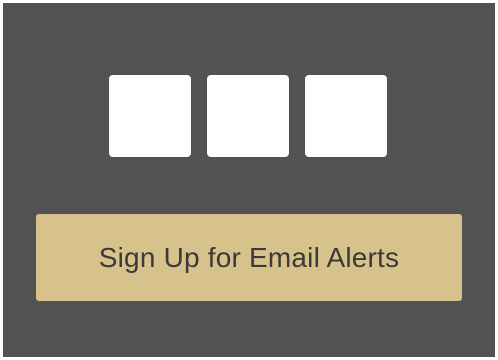 The height and width of the screenshot is (360, 498). I want to click on email-alerts-signup-label: Sign Up for Email Alerts, so click(249, 257).